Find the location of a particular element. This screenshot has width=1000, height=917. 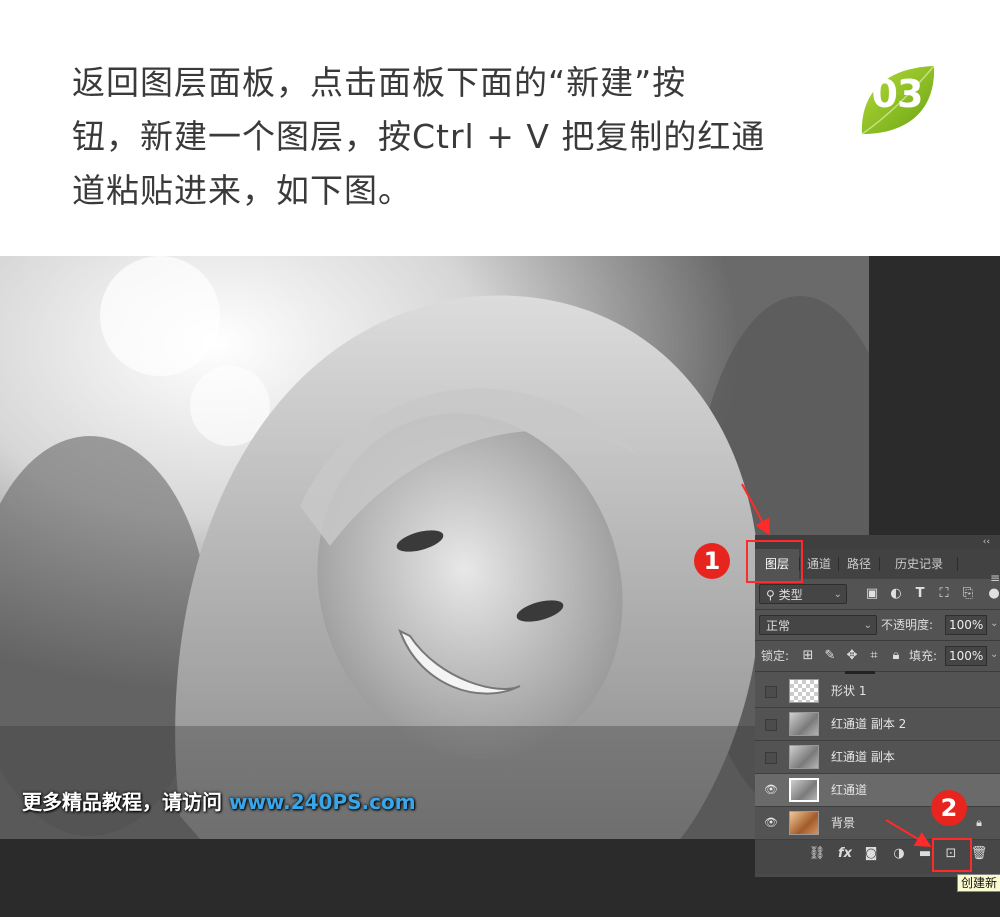

instruction-line: 道粘贴进来，如下图。 is located at coordinates (242, 190).